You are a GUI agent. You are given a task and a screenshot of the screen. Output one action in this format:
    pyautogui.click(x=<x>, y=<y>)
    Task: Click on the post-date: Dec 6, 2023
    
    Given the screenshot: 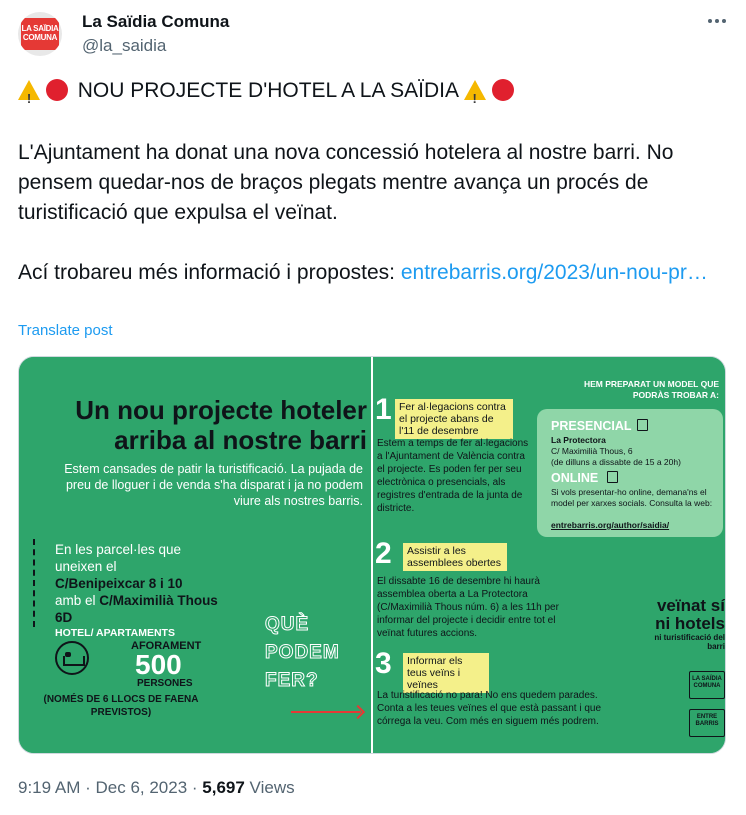 What is the action you would take?
    pyautogui.click(x=141, y=787)
    